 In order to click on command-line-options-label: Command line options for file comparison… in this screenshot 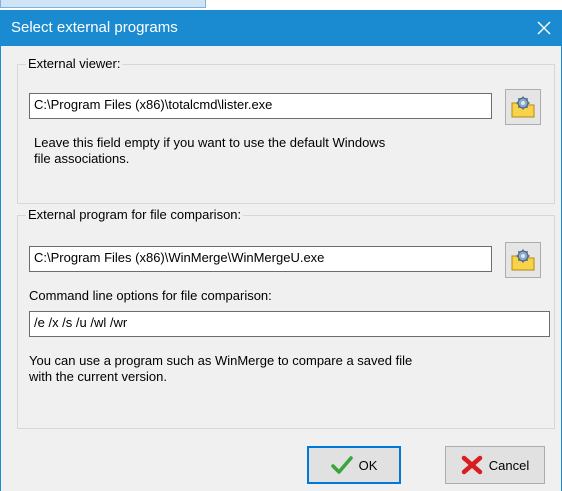, I will do `click(150, 295)`.